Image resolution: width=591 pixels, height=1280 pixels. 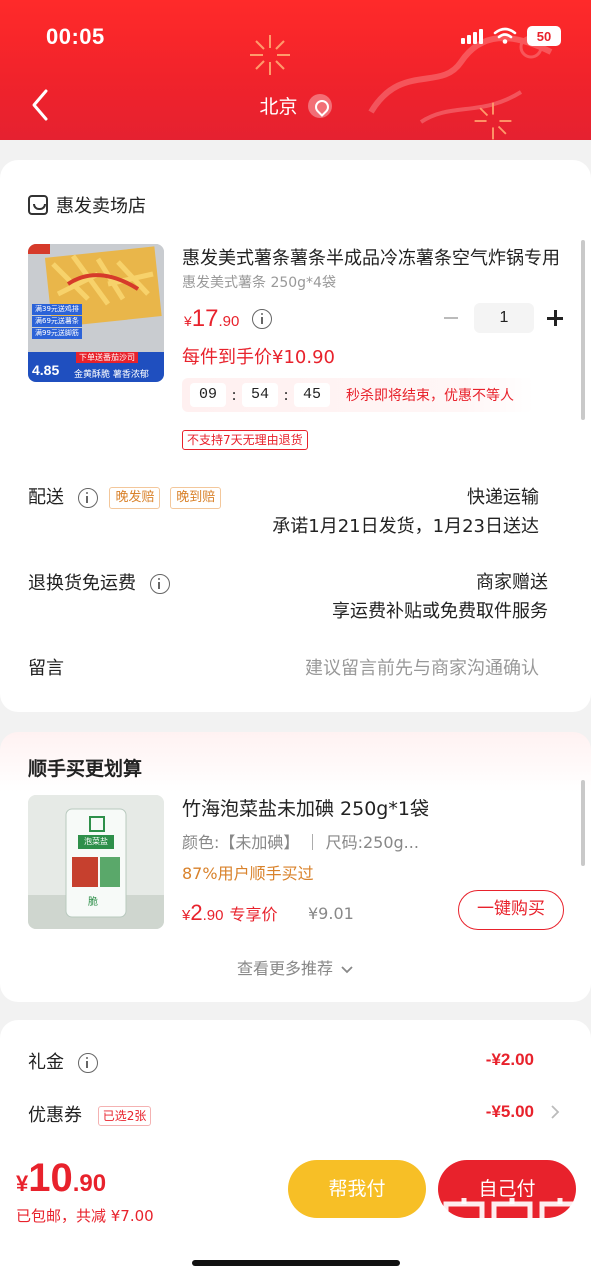 What do you see at coordinates (90, 1114) in the screenshot?
I see `coupon-row: 优惠券 已选2张` at bounding box center [90, 1114].